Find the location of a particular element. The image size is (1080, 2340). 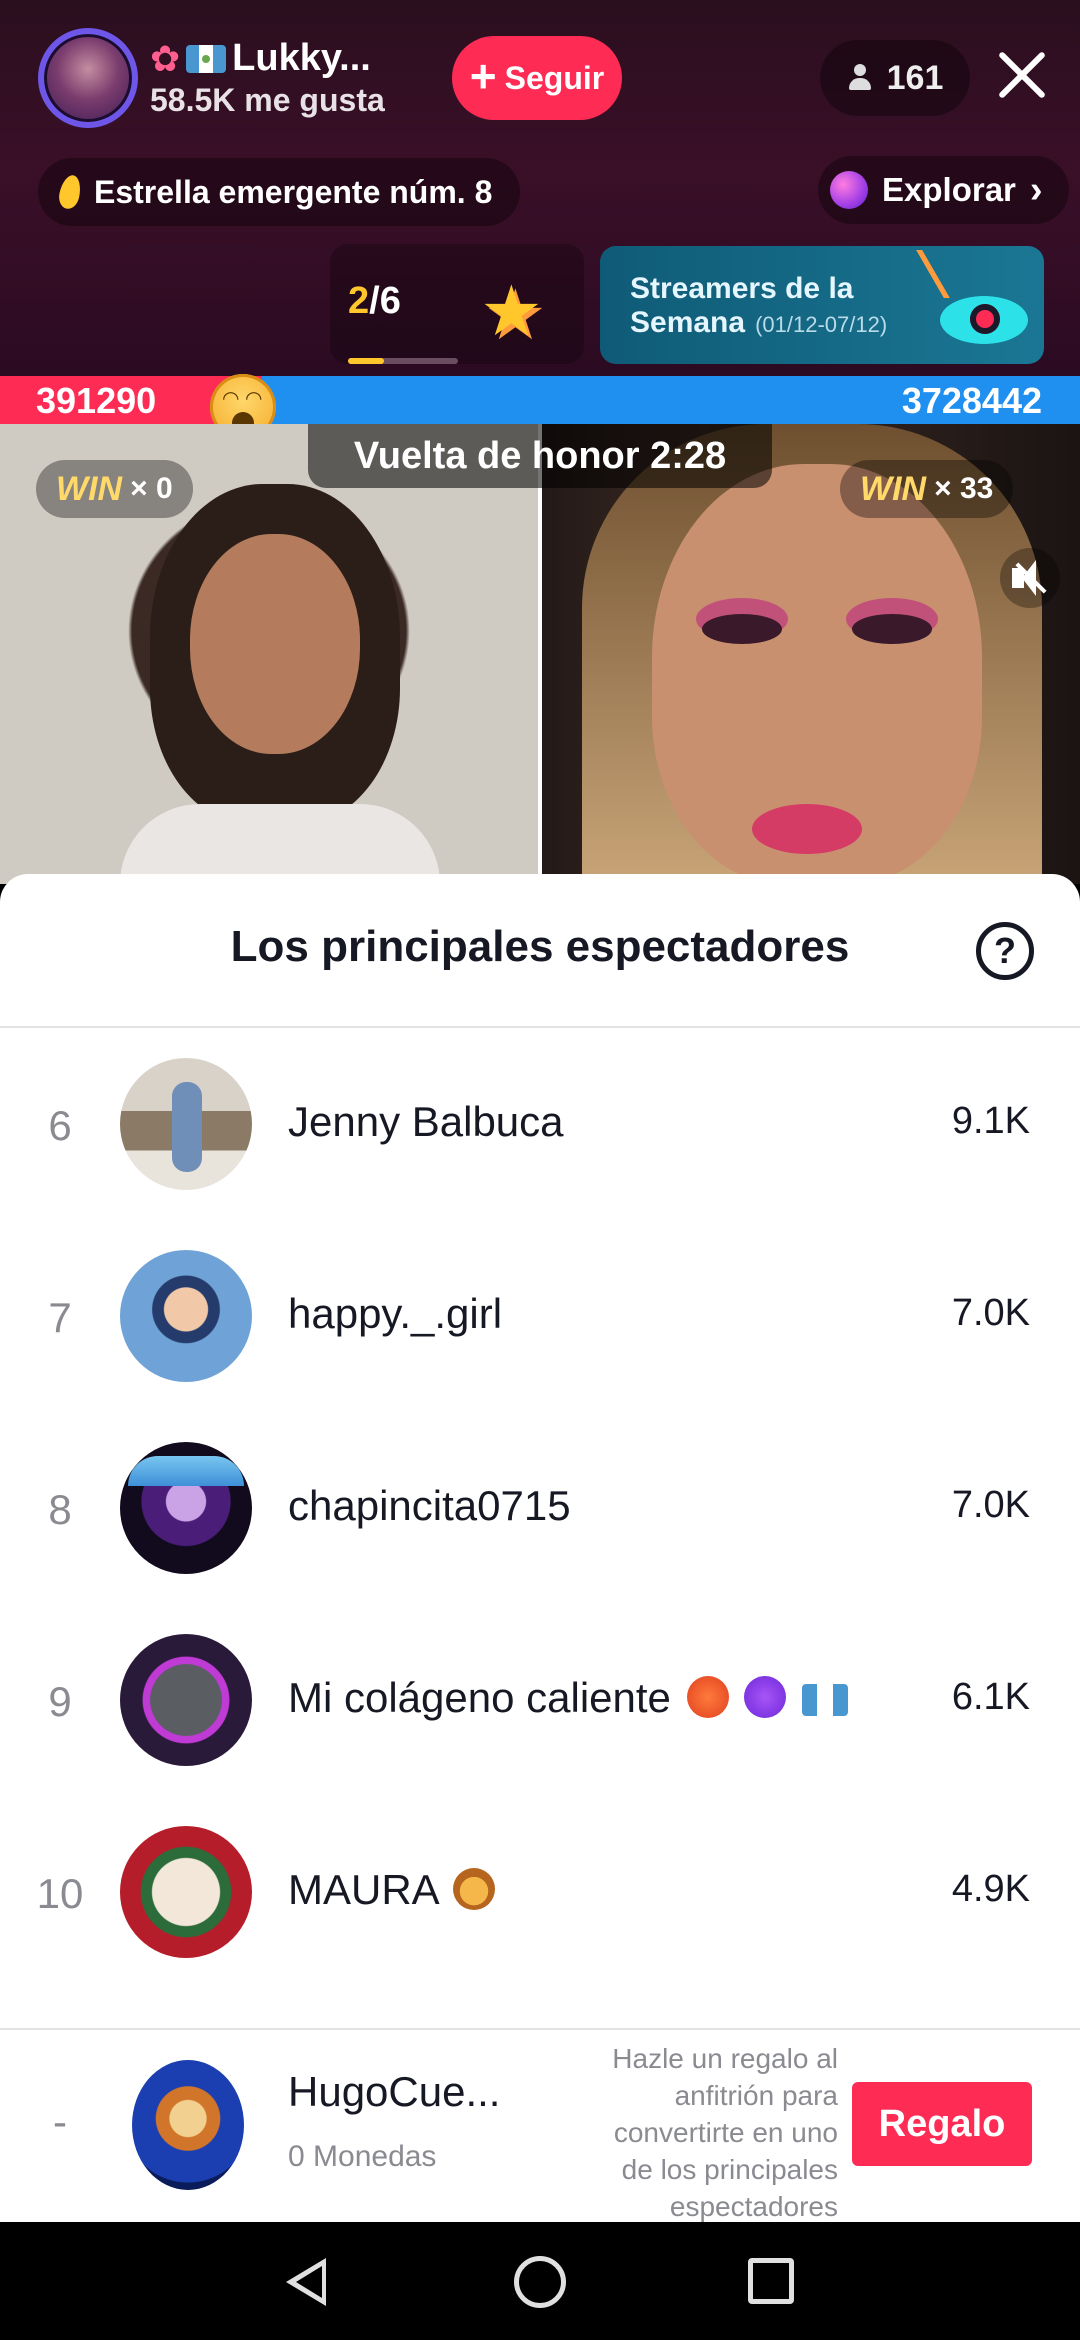

close-button is located at coordinates (1021, 75).